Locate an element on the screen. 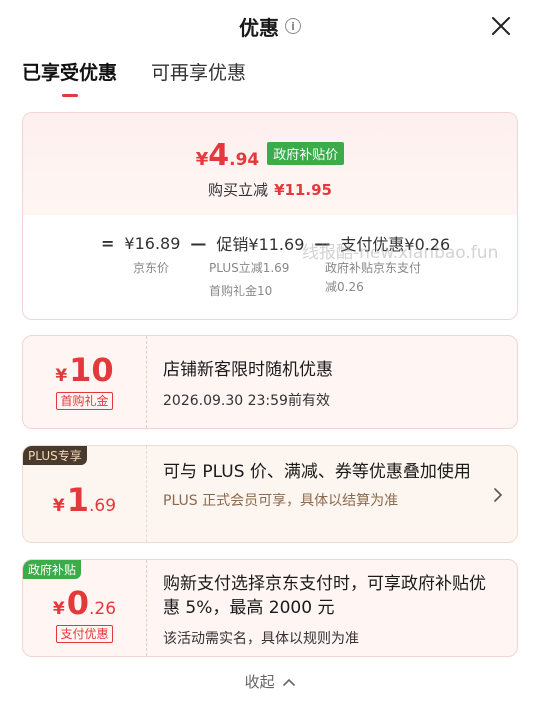 Image resolution: width=540 pixels, height=714 pixels. coupon-title: 可与 PLUS 价、满减、券等优惠叠加使用 is located at coordinates (317, 472).